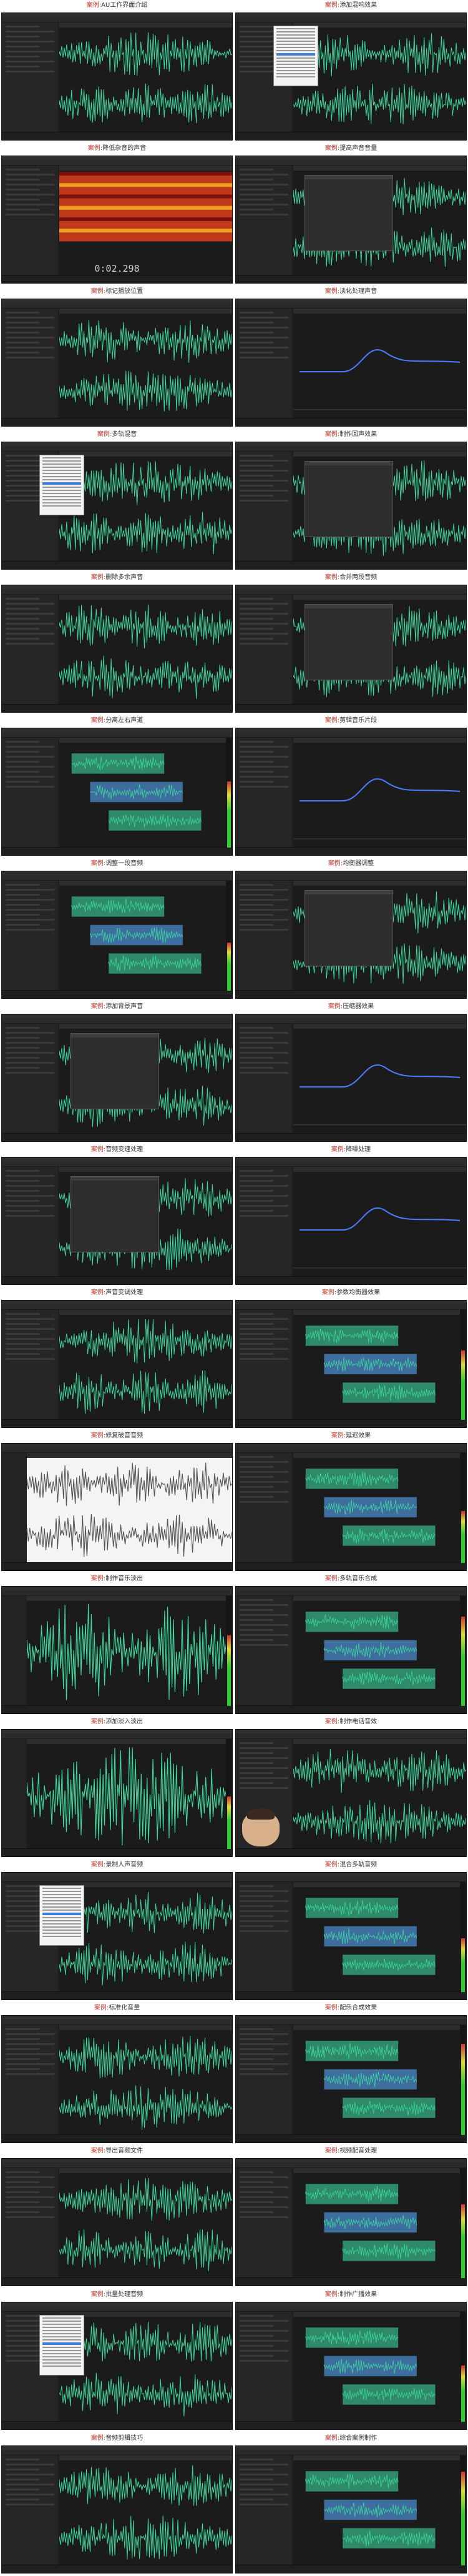 Image resolution: width=468 pixels, height=2576 pixels. I want to click on tutorial-card: 案例:添加背景声音, so click(117, 1072).